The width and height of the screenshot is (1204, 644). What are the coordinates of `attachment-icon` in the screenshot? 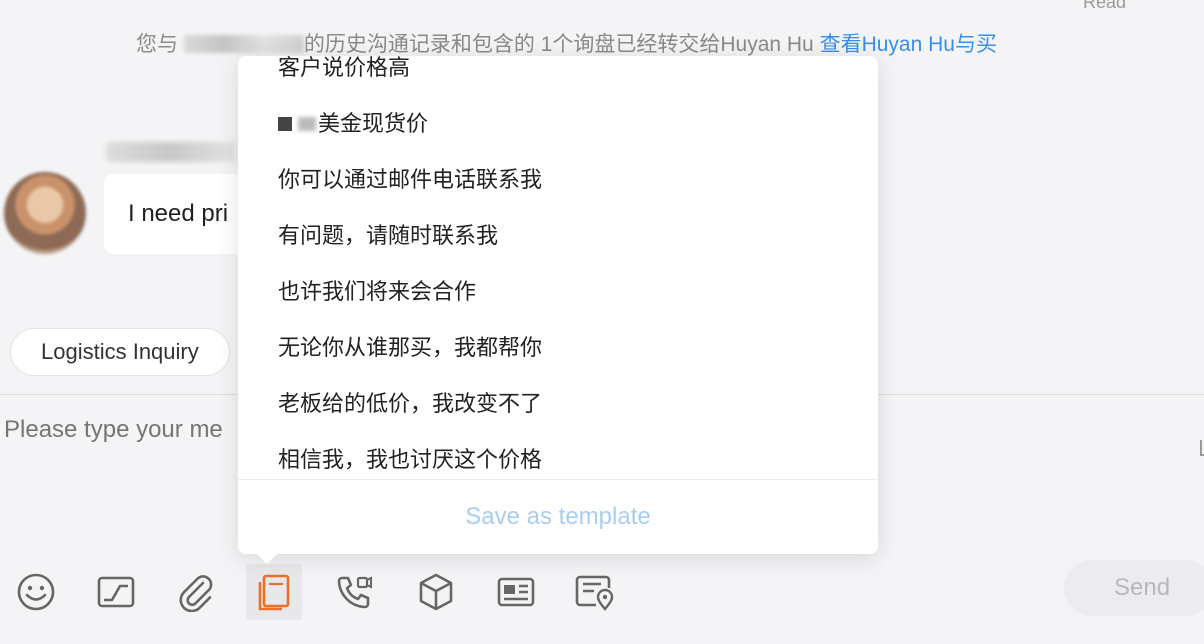 It's located at (196, 593).